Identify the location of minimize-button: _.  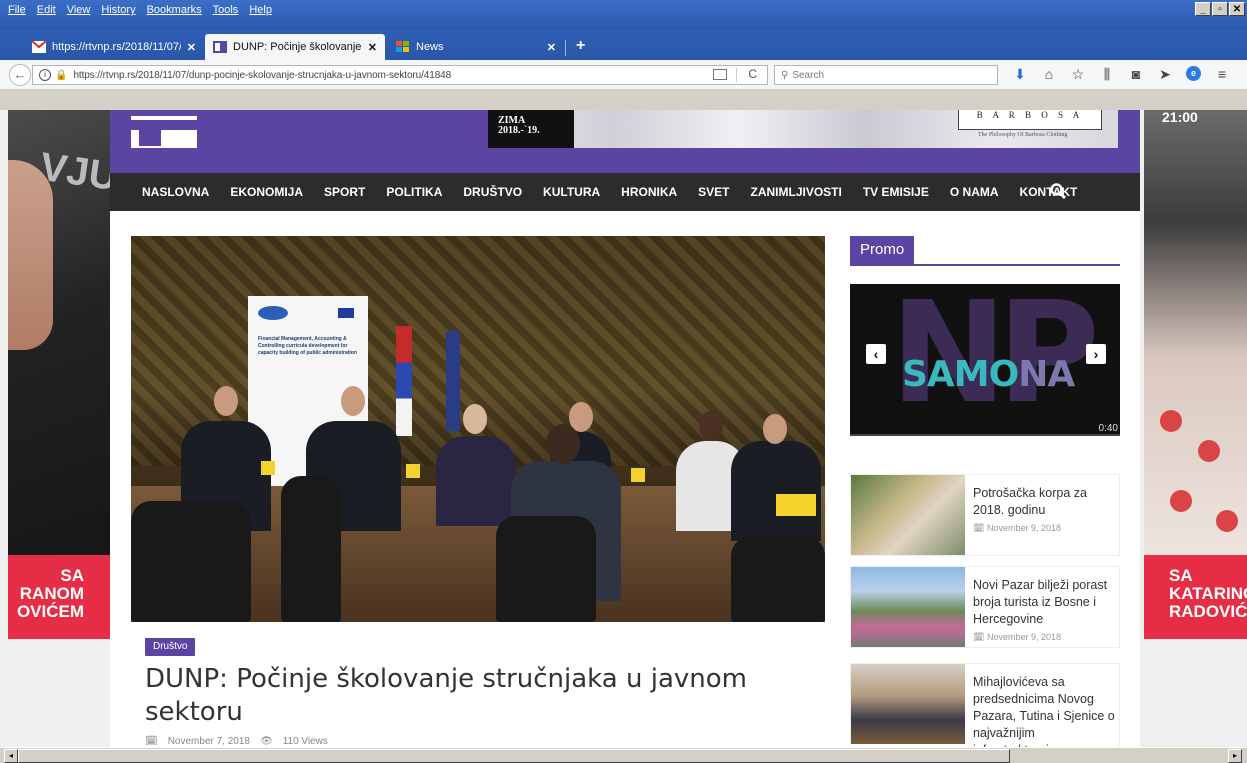
(1203, 9).